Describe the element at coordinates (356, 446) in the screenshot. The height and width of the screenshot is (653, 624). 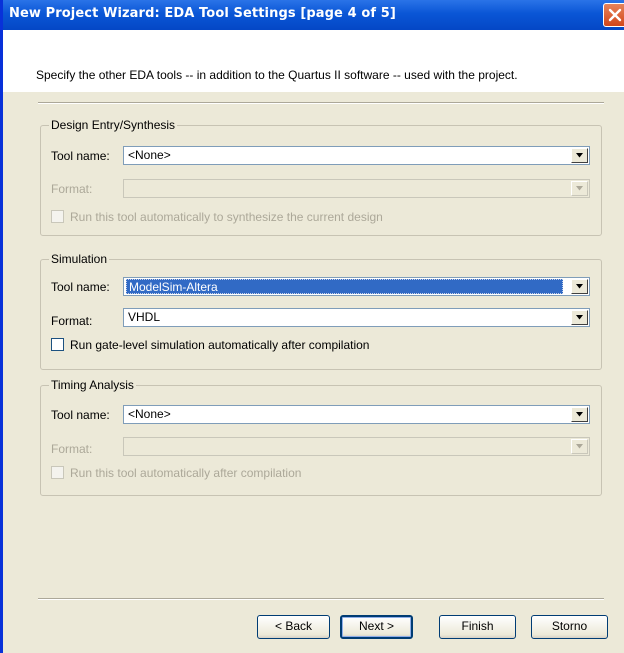
I see `timing-format-select` at that location.